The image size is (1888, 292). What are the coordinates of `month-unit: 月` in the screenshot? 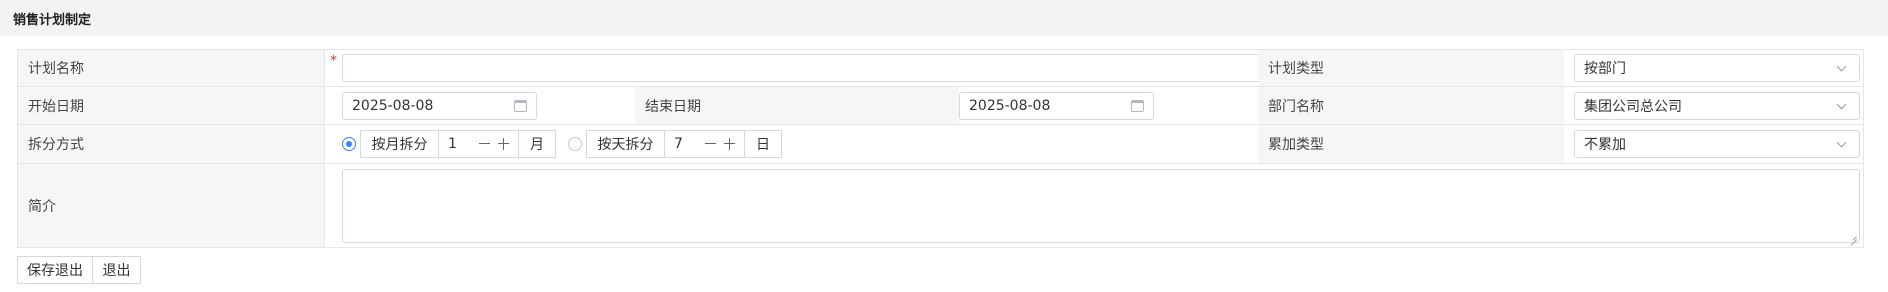 It's located at (537, 144).